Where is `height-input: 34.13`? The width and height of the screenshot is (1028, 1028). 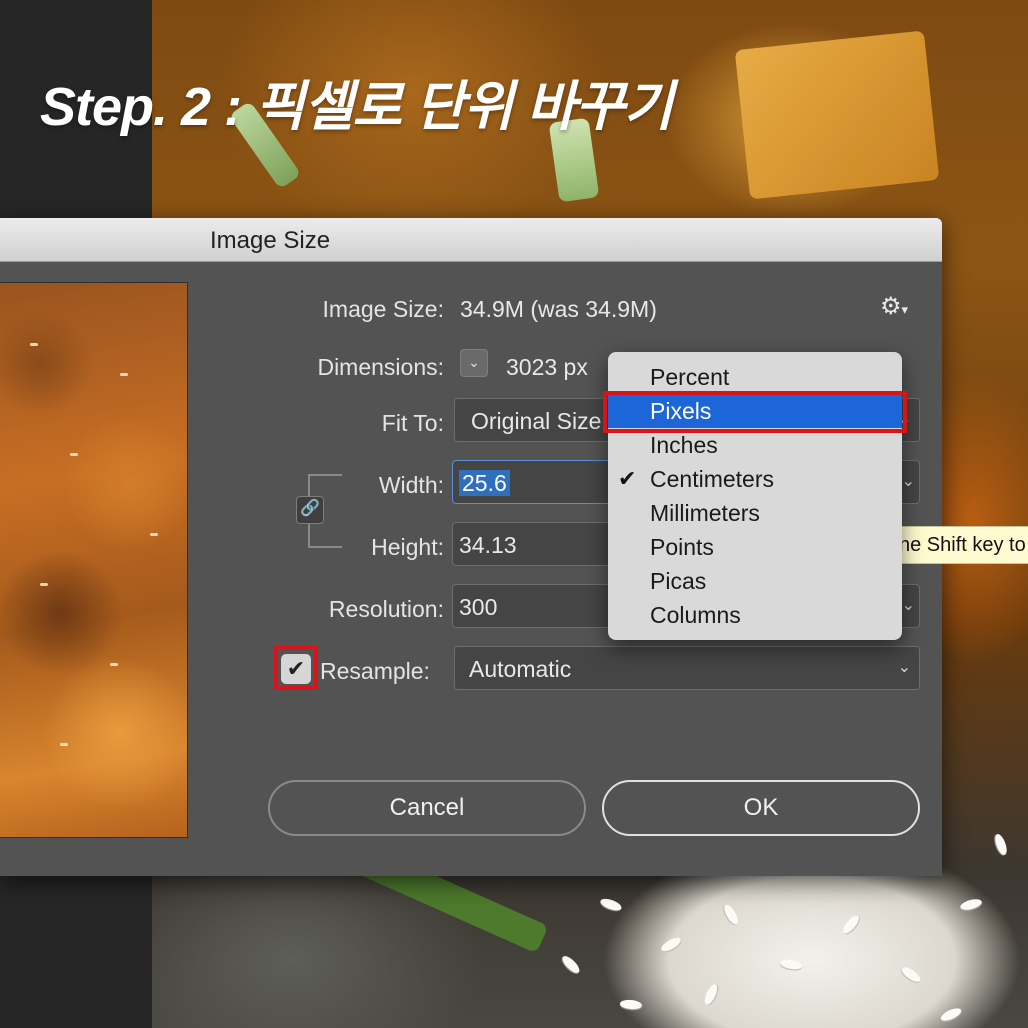
height-input: 34.13 is located at coordinates (532, 544).